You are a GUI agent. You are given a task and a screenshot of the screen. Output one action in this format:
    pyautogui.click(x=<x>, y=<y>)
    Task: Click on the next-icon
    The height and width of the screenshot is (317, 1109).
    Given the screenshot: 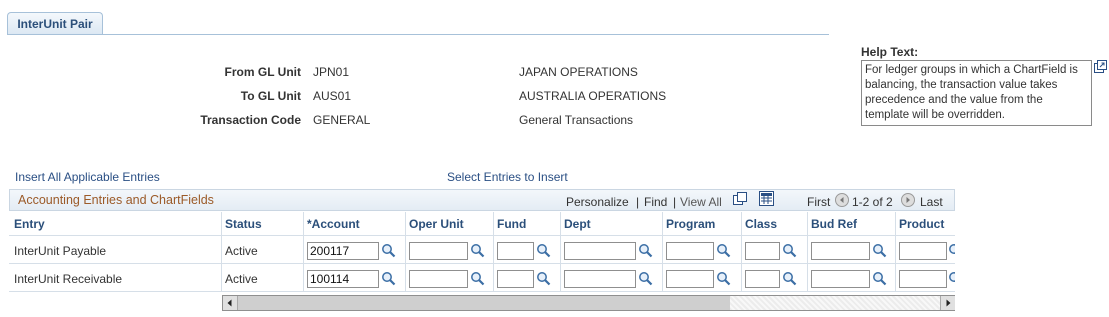 What is the action you would take?
    pyautogui.click(x=908, y=201)
    